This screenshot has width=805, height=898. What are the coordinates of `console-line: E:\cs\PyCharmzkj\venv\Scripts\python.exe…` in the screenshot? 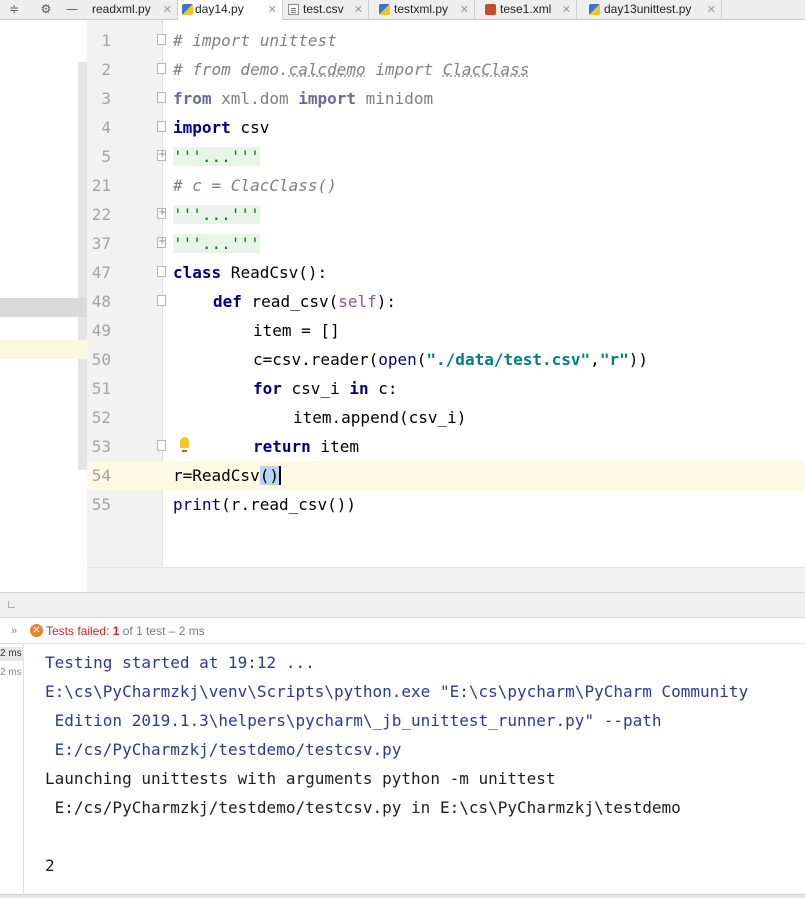 It's located at (397, 691).